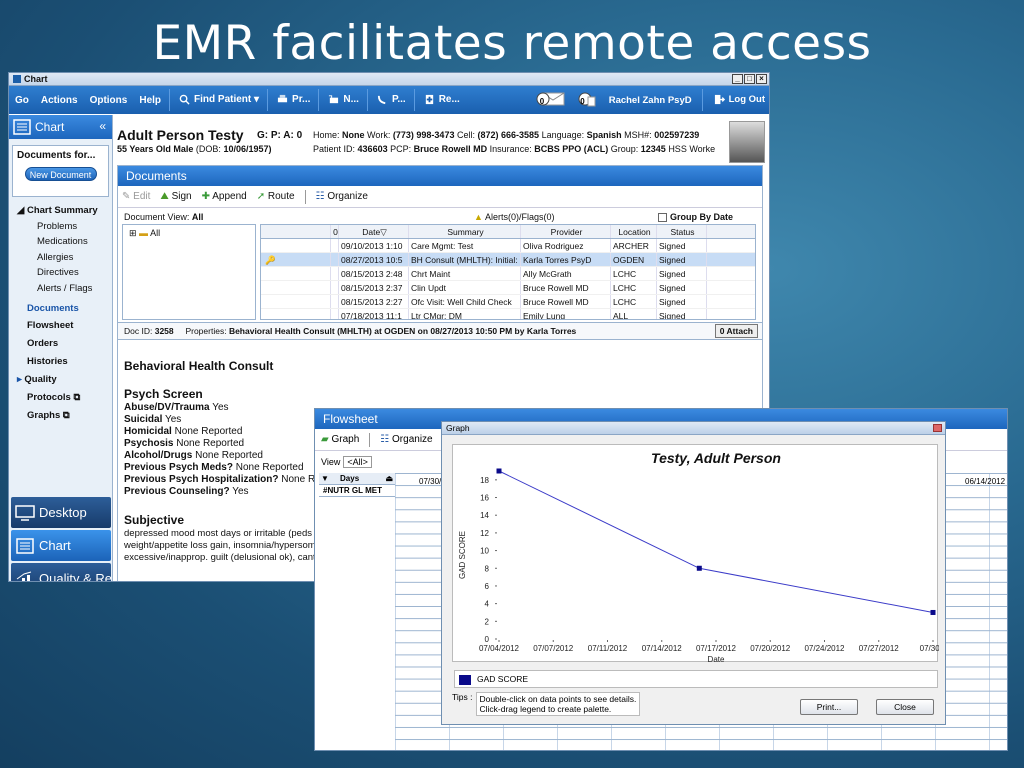 This screenshot has width=1024, height=768. I want to click on tree-node-all: ⊞ ▬ All, so click(144, 233).